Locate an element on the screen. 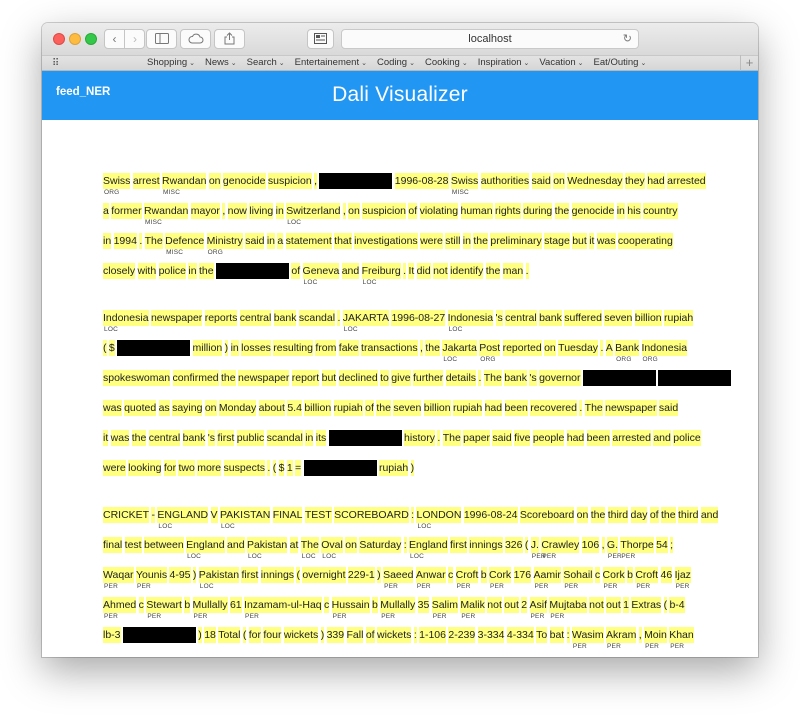  zoom-window-button is located at coordinates (91, 39).